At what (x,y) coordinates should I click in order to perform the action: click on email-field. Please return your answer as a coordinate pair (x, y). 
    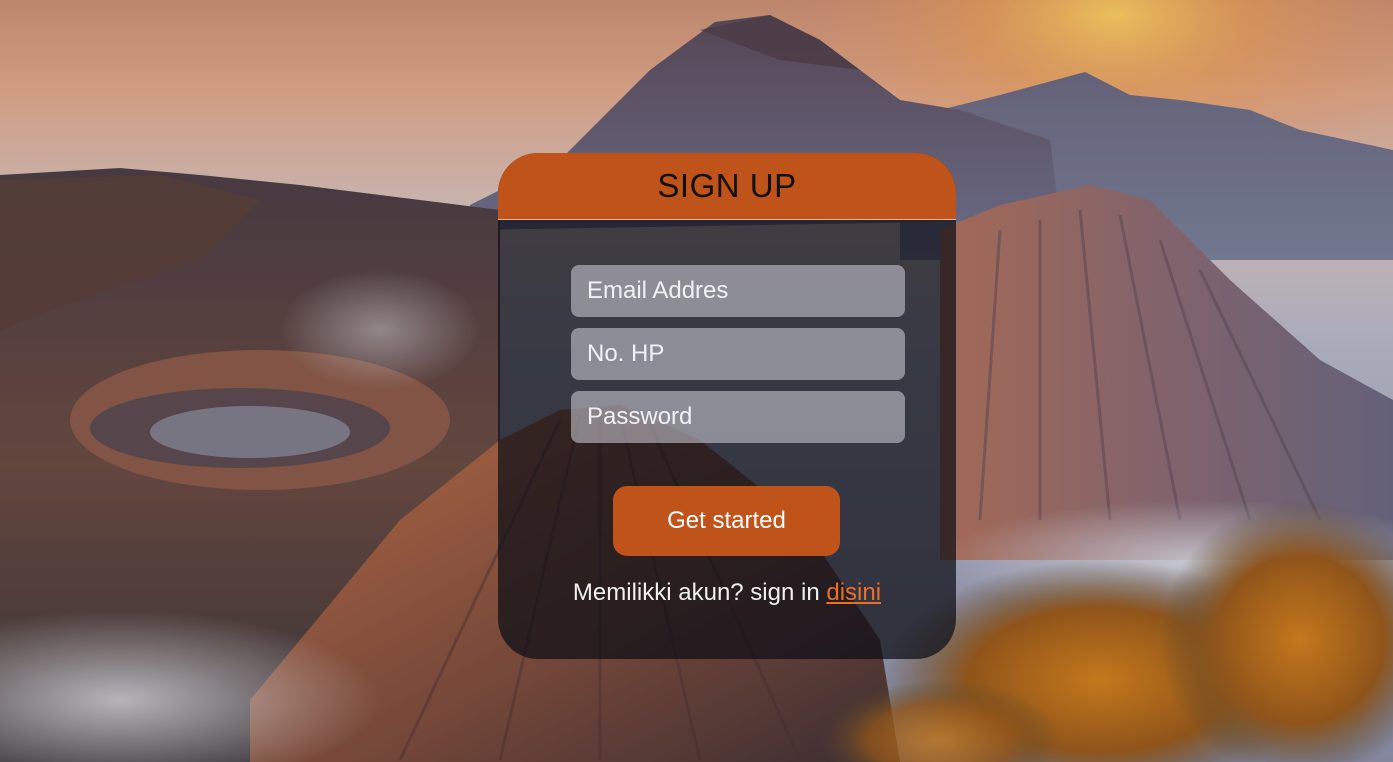
    Looking at the image, I should click on (738, 291).